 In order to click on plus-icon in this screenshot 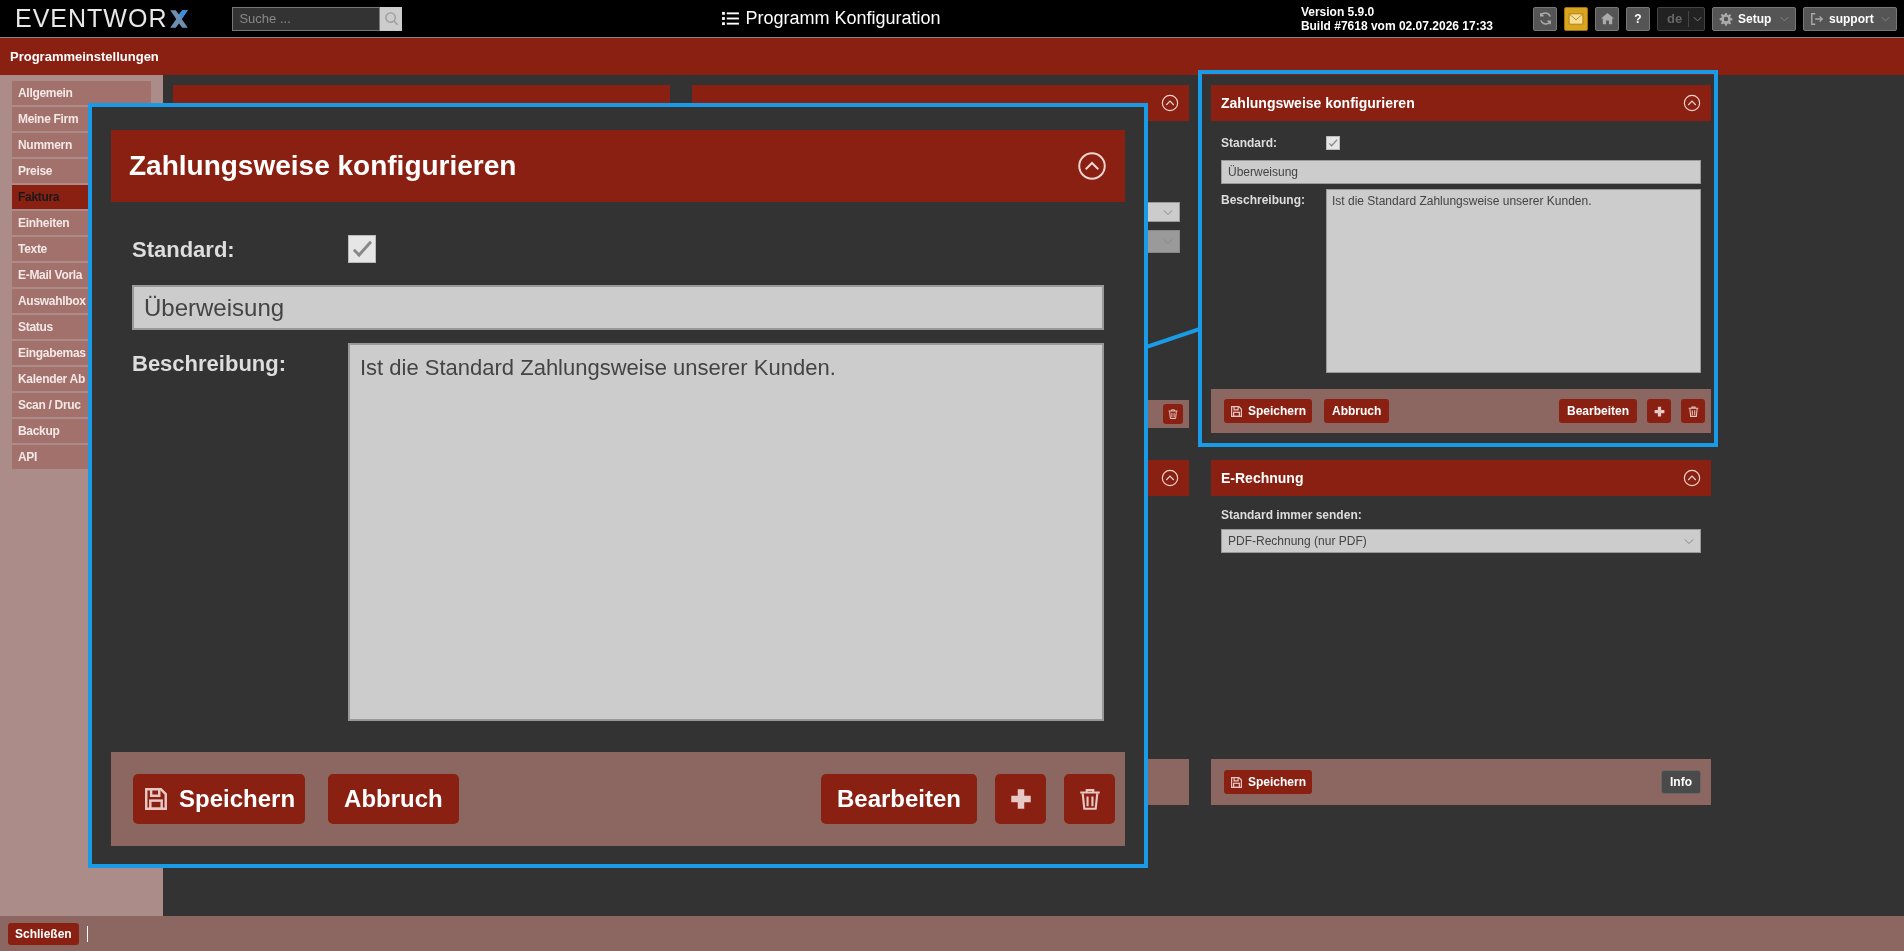, I will do `click(1659, 411)`.